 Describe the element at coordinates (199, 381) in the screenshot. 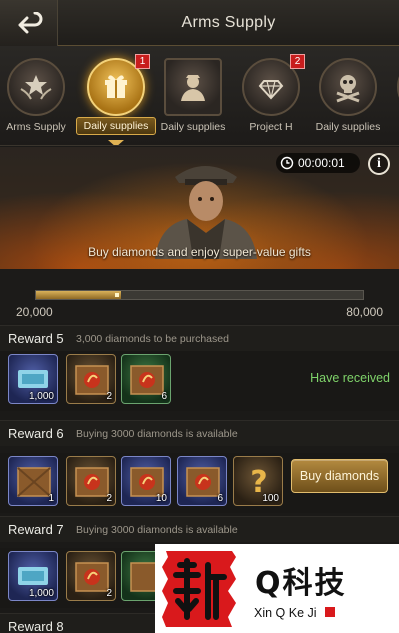

I see `reward-items-row: 1,000 2 6 Have received` at that location.